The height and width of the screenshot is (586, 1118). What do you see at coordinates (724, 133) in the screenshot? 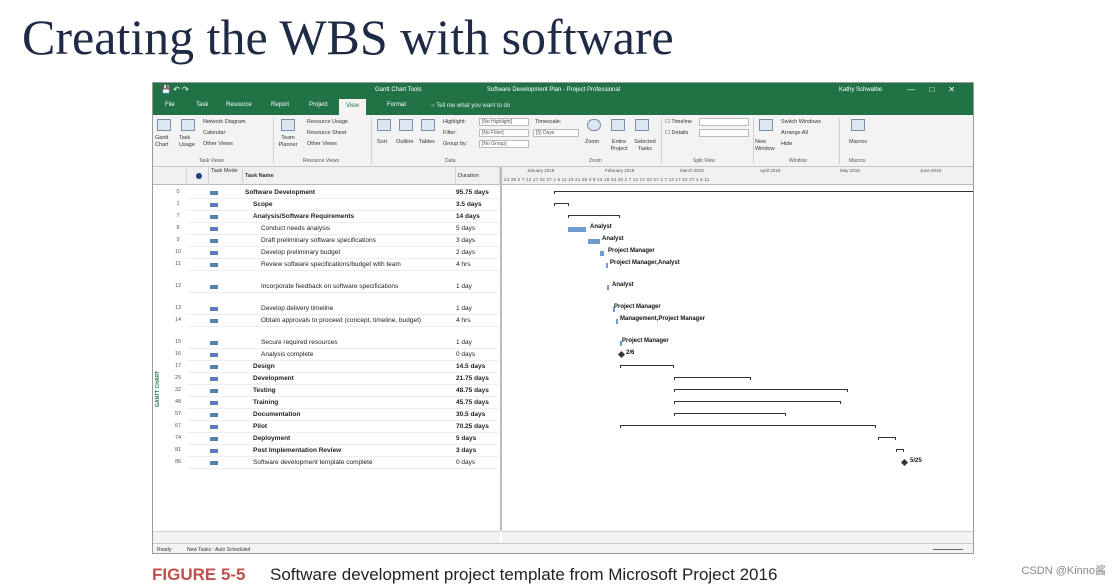
I see `details-dropdown` at bounding box center [724, 133].